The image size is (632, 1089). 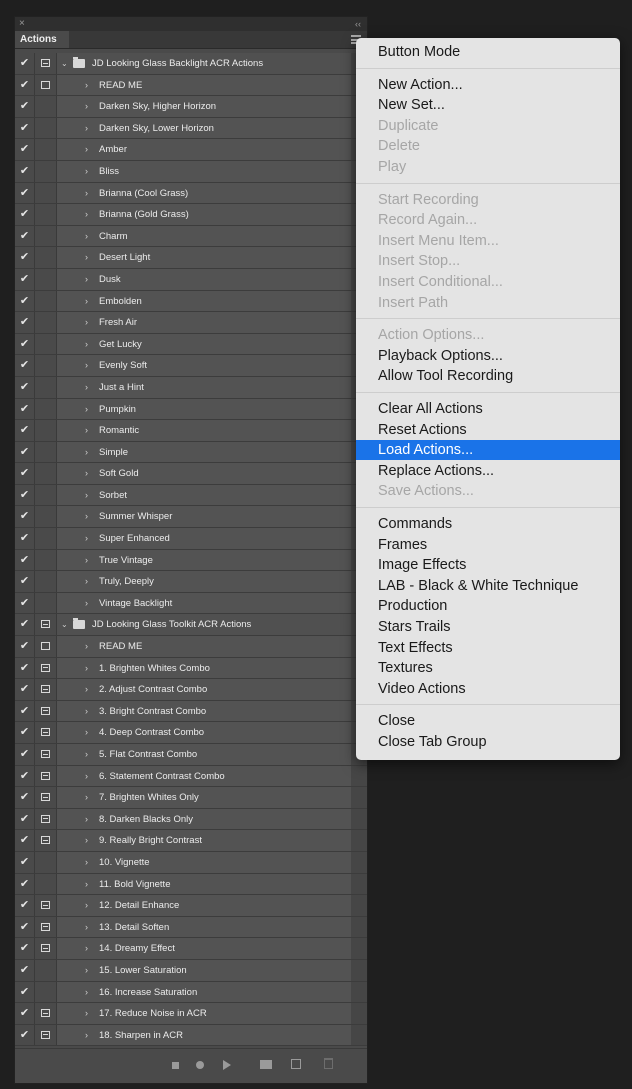 I want to click on action-row: ✔ › 17. Reduce Noise in ACR, so click(x=191, y=1014).